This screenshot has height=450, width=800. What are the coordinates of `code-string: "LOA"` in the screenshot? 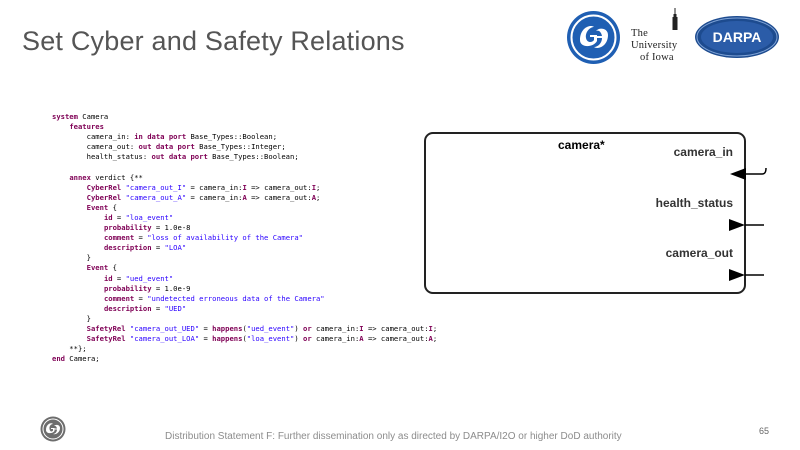 It's located at (175, 248).